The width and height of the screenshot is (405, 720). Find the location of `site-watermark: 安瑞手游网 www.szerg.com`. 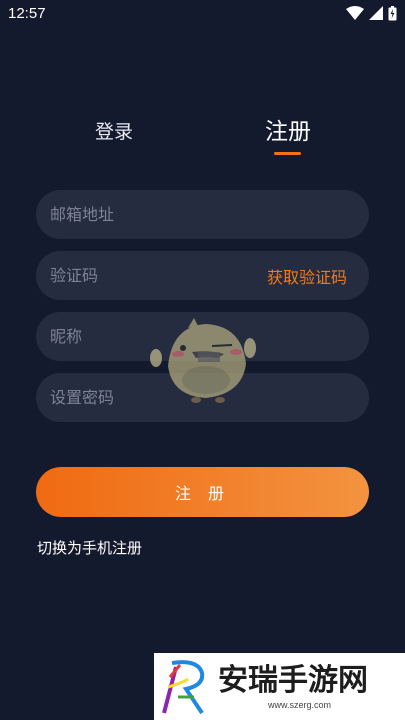

site-watermark: 安瑞手游网 www.szerg.com is located at coordinates (279, 686).